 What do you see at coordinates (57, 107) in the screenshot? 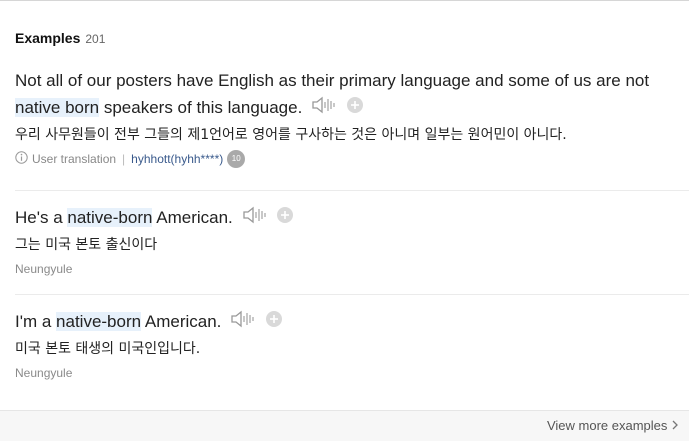
I see `highlighted-term: native born` at bounding box center [57, 107].